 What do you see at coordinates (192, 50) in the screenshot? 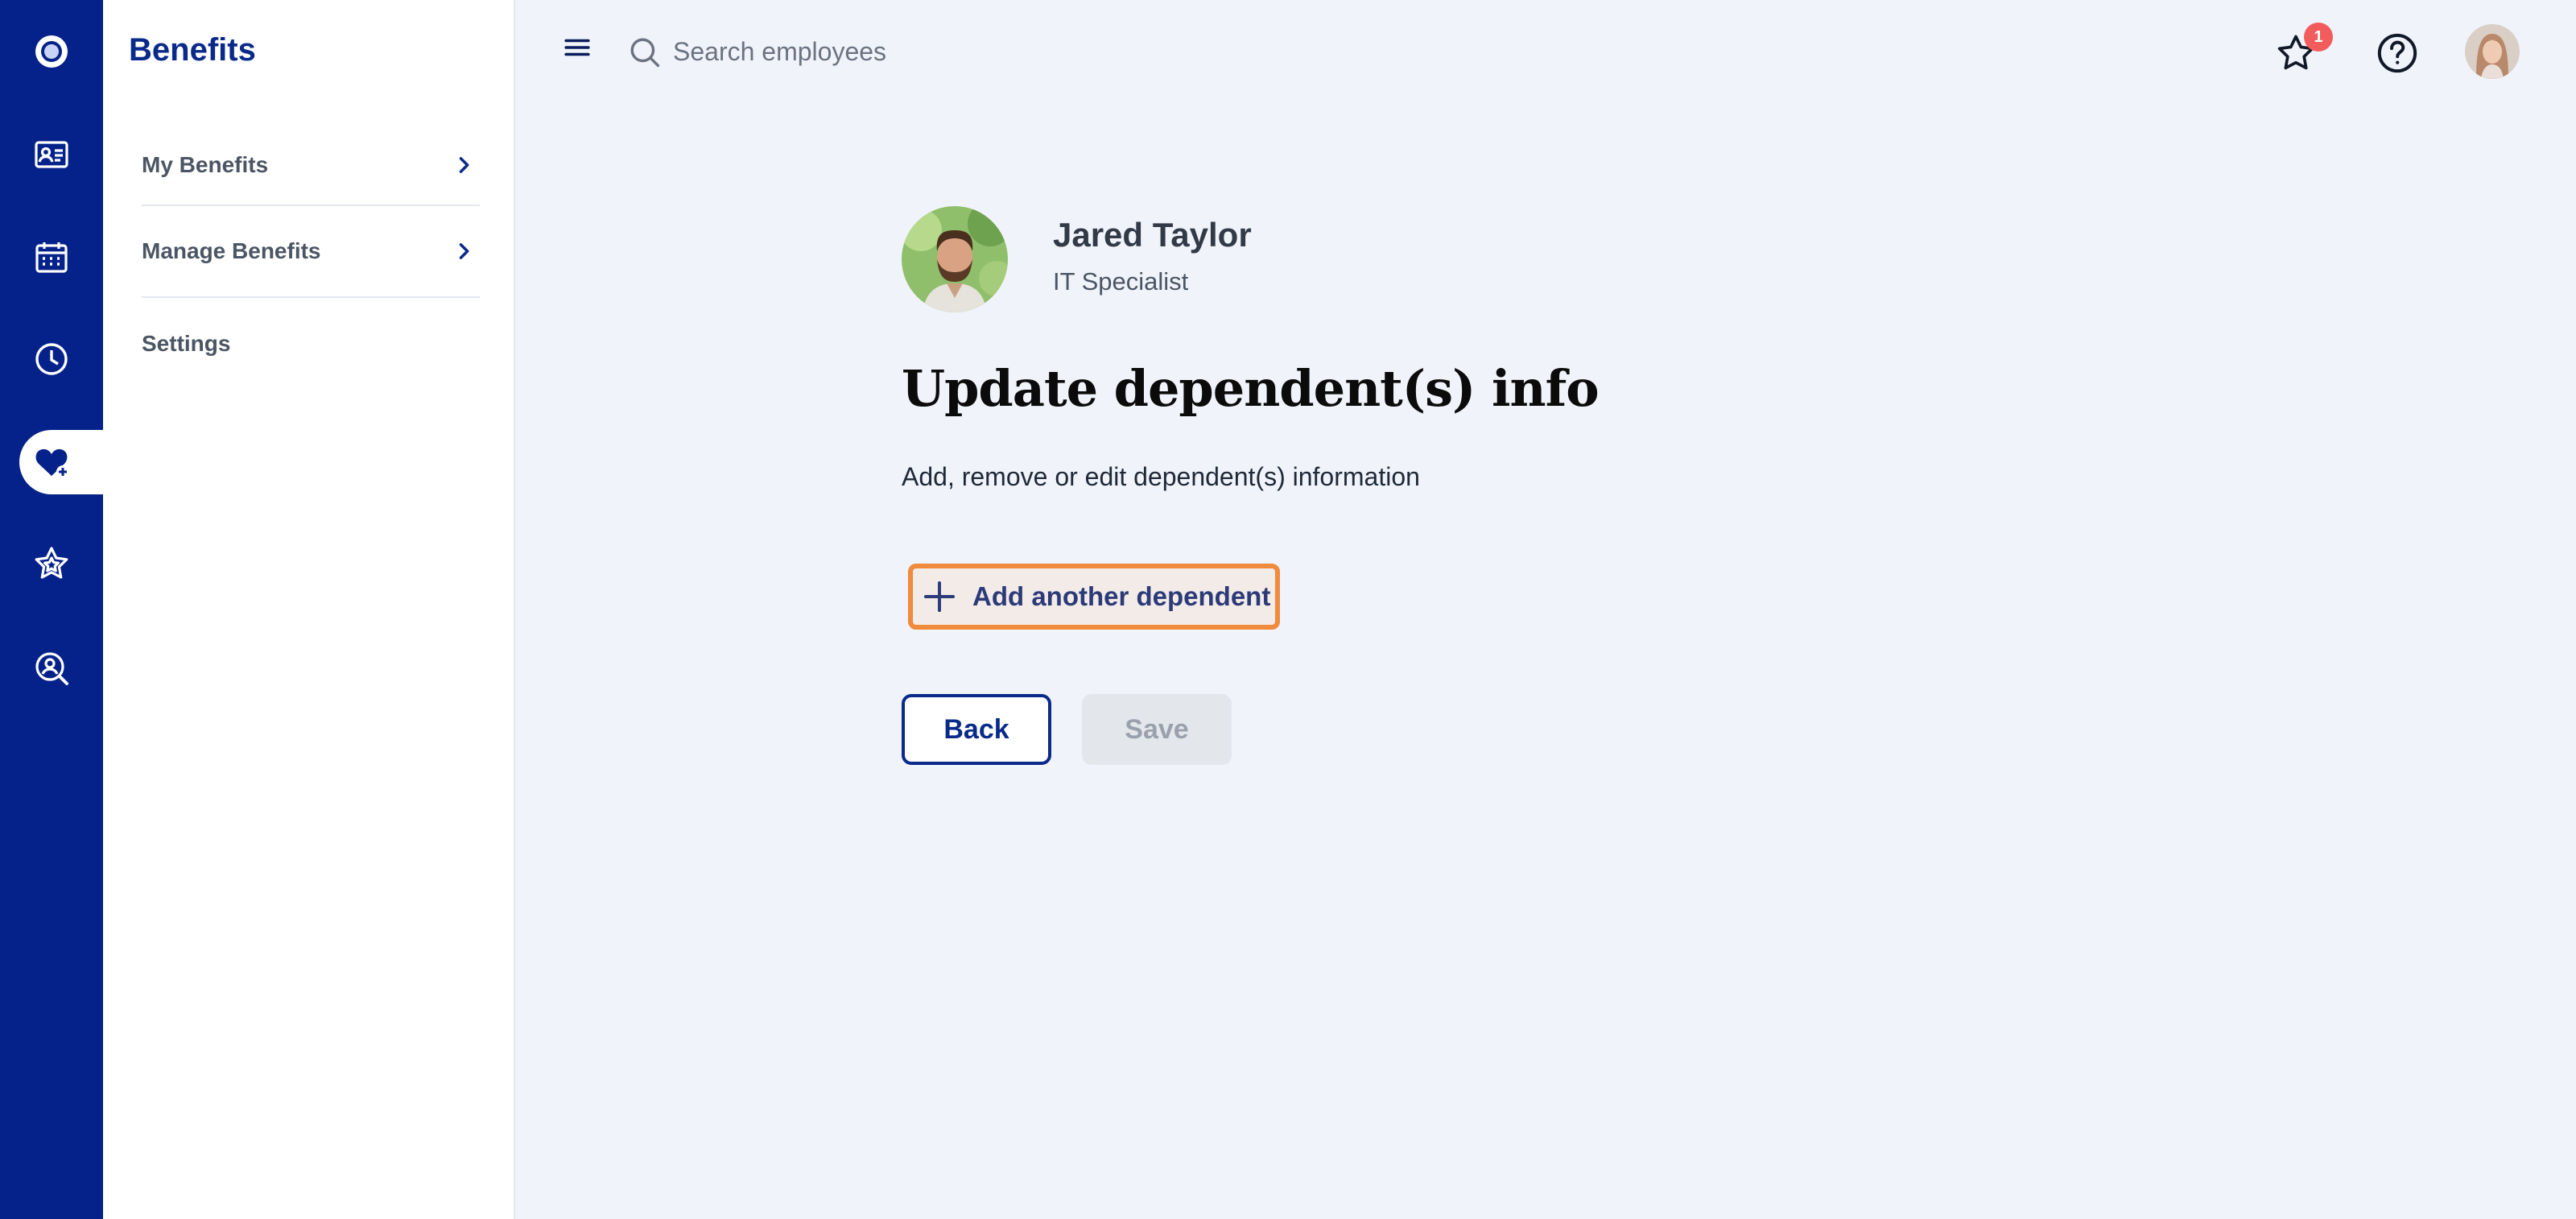
I see `sidebar-title: Benefits` at bounding box center [192, 50].